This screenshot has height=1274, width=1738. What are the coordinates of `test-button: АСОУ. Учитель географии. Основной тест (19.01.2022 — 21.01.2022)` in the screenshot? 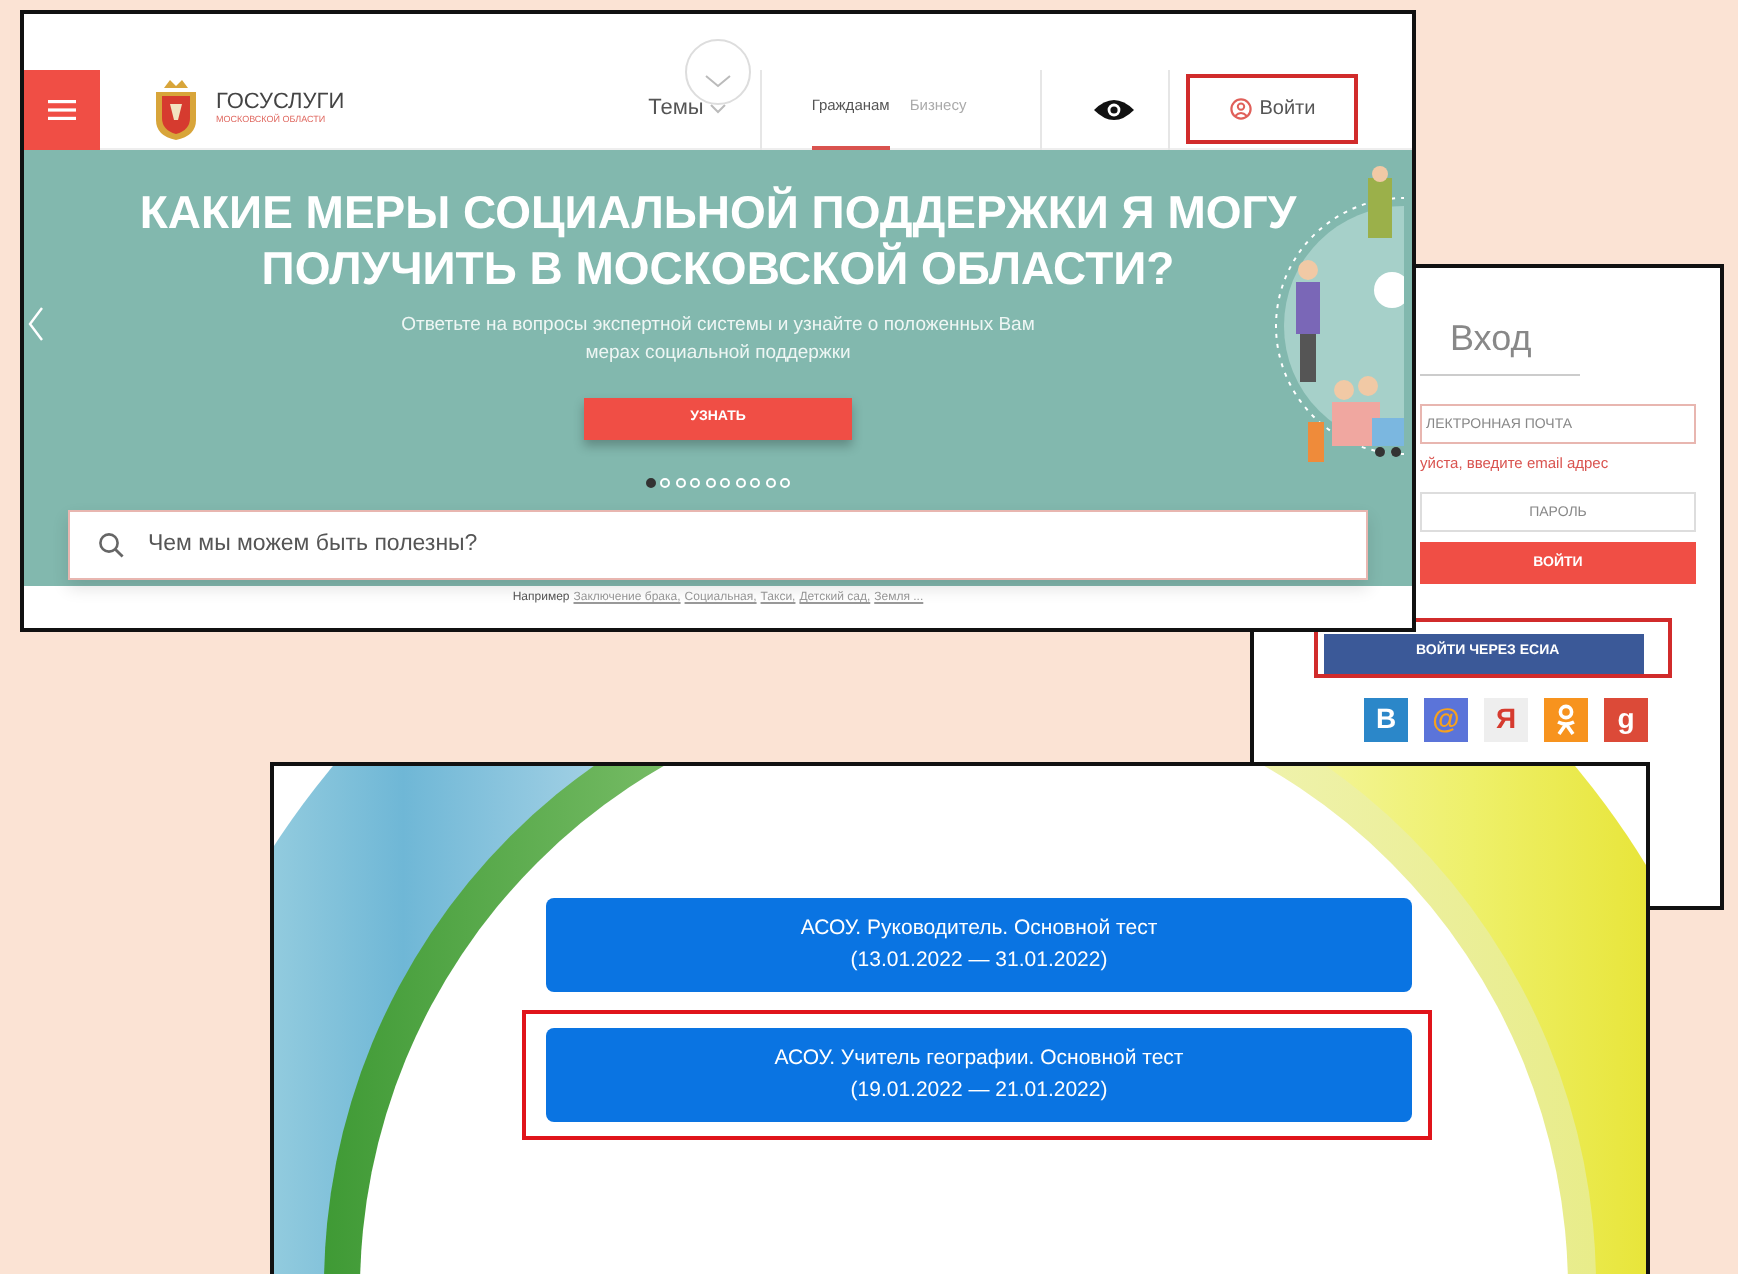 It's located at (979, 1075).